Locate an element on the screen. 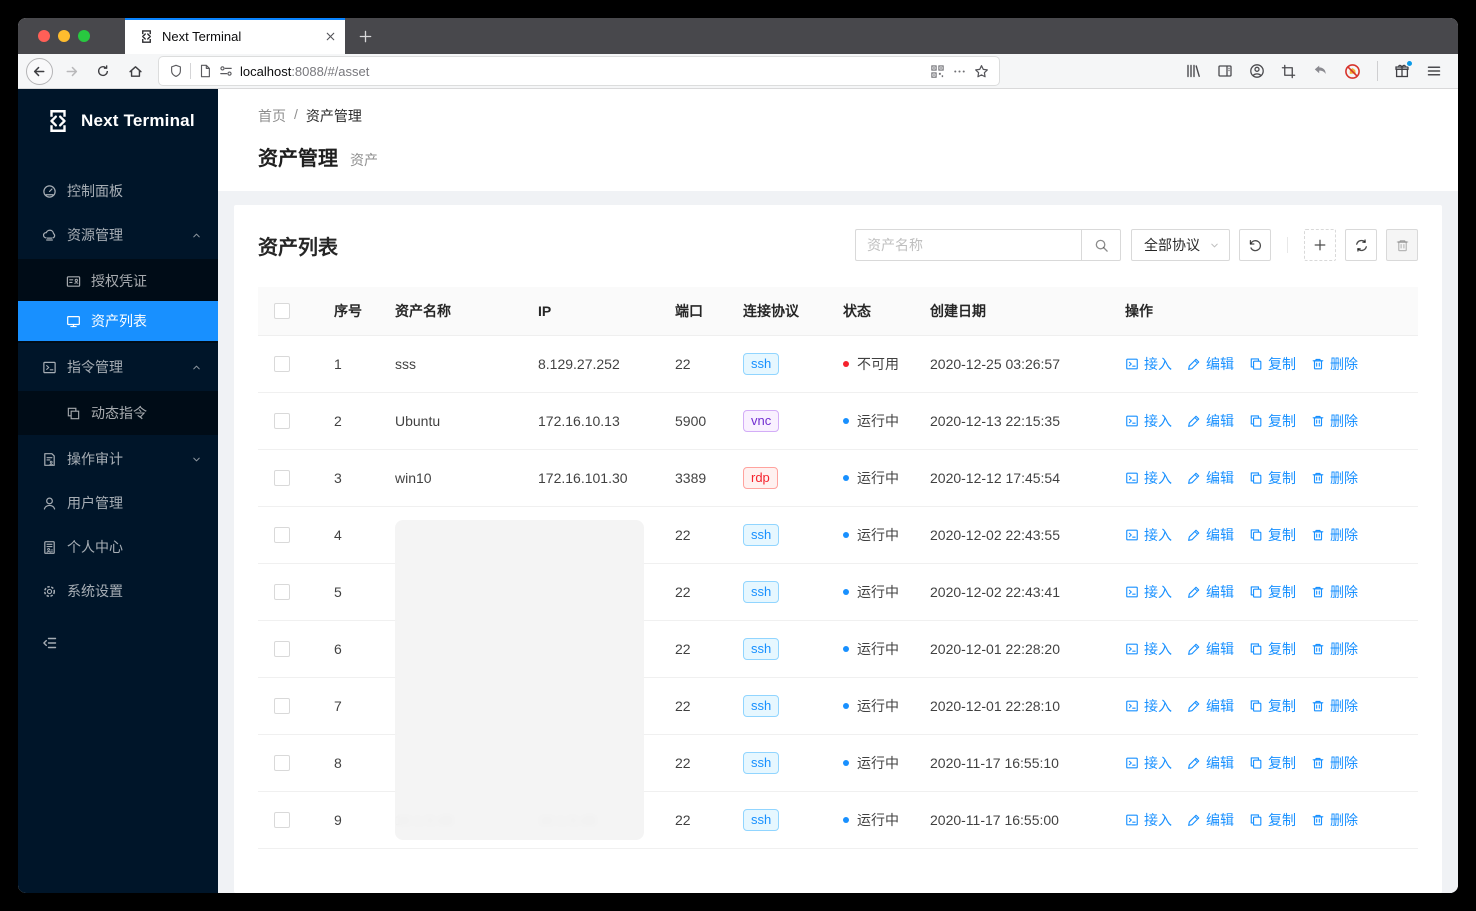 The width and height of the screenshot is (1476, 911). minimize-window-button is located at coordinates (64, 36).